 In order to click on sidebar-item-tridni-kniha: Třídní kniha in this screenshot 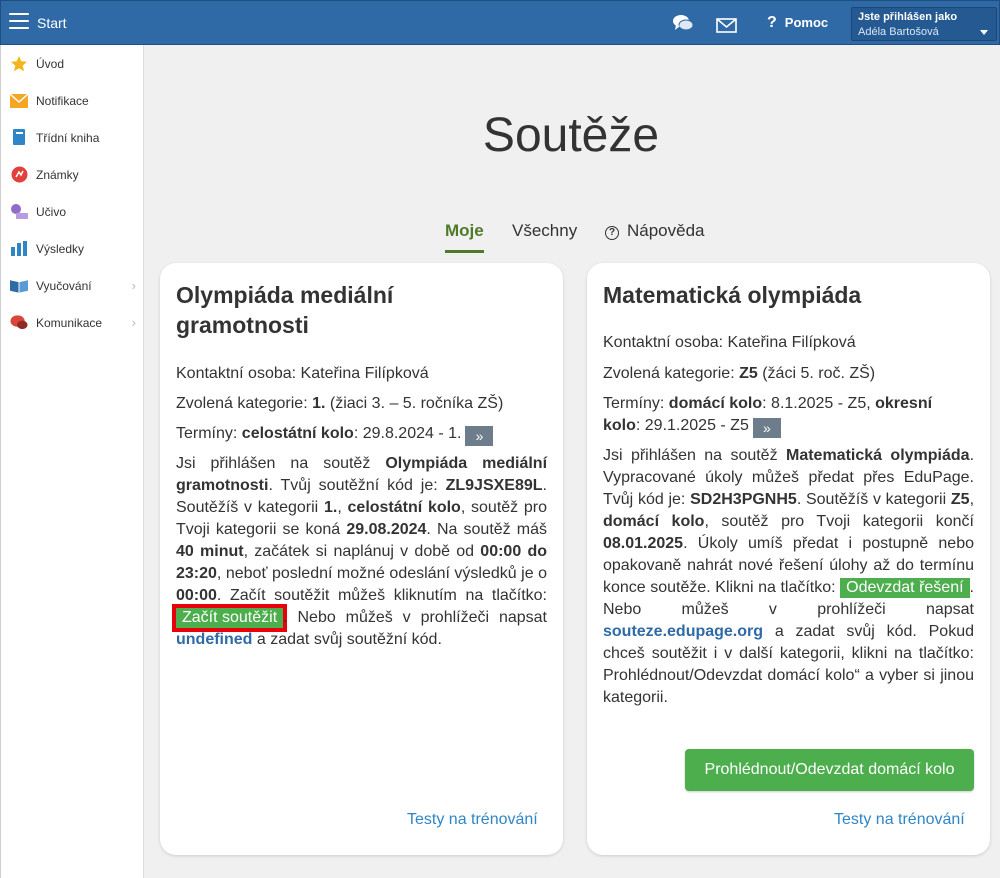, I will do `click(72, 137)`.